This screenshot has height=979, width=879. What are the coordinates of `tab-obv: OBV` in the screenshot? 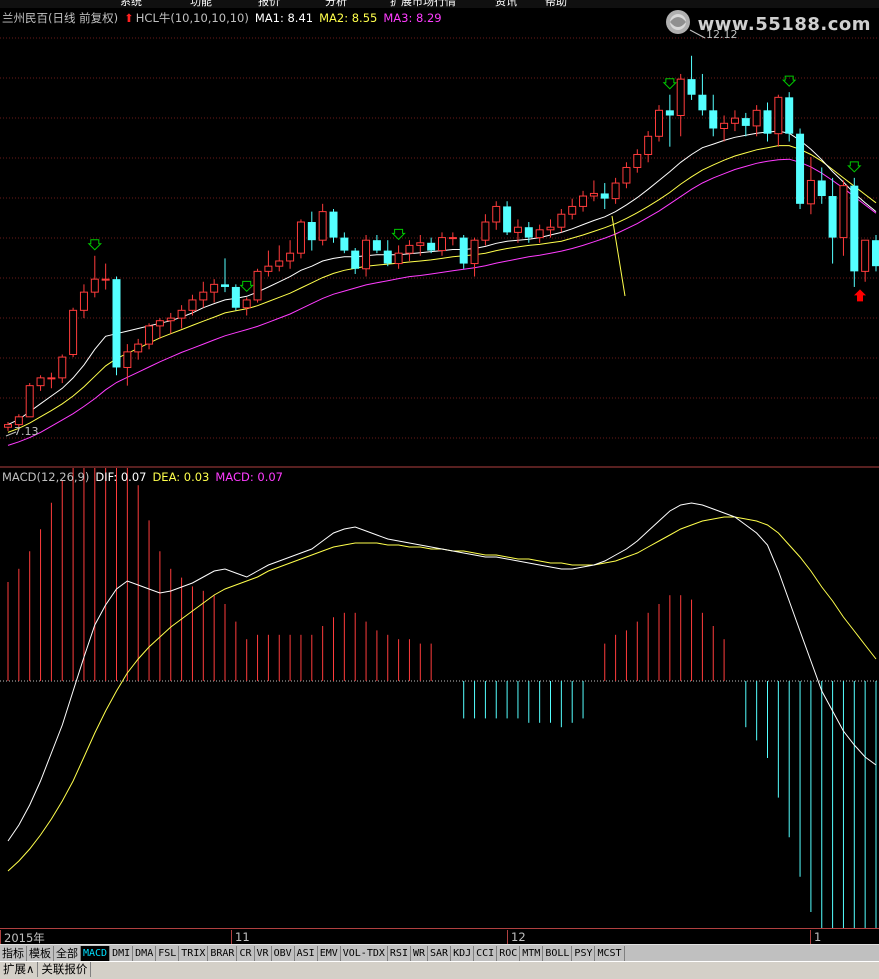 It's located at (283, 953).